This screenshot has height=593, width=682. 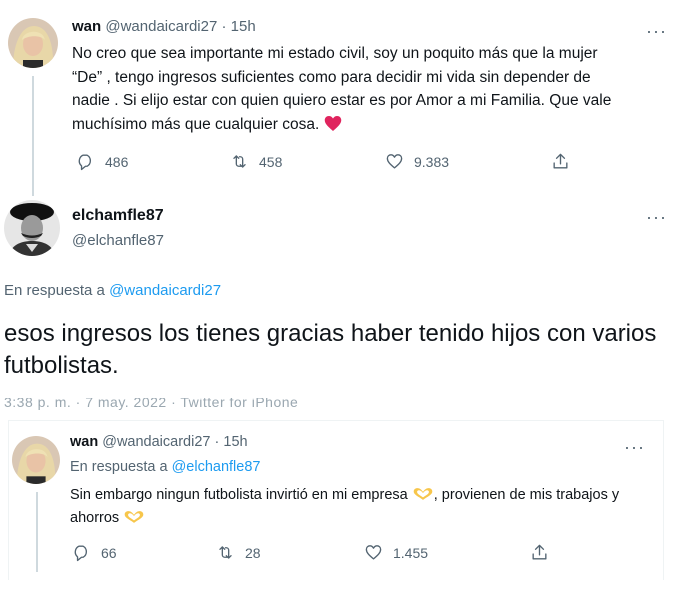 What do you see at coordinates (165, 290) in the screenshot?
I see `reply-to-link: @wandaicardi27` at bounding box center [165, 290].